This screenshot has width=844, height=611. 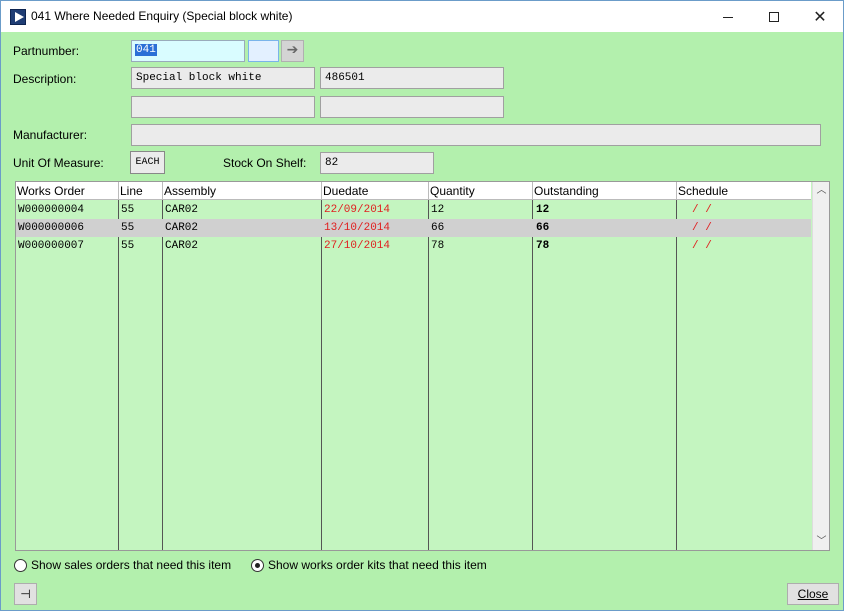 I want to click on close-button: Close, so click(x=813, y=594).